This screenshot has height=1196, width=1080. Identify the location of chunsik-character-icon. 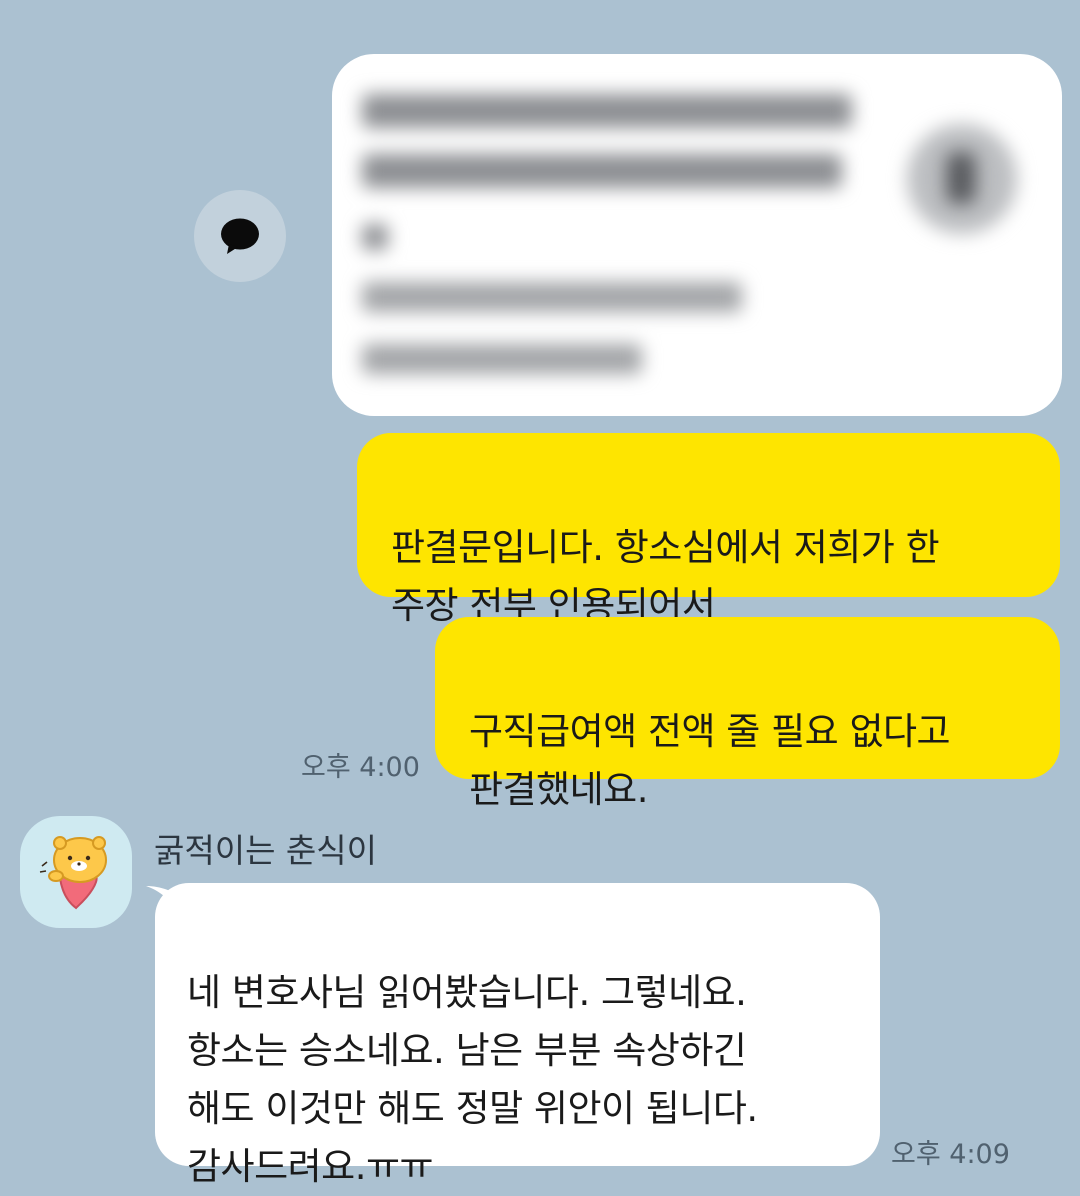
(73, 873).